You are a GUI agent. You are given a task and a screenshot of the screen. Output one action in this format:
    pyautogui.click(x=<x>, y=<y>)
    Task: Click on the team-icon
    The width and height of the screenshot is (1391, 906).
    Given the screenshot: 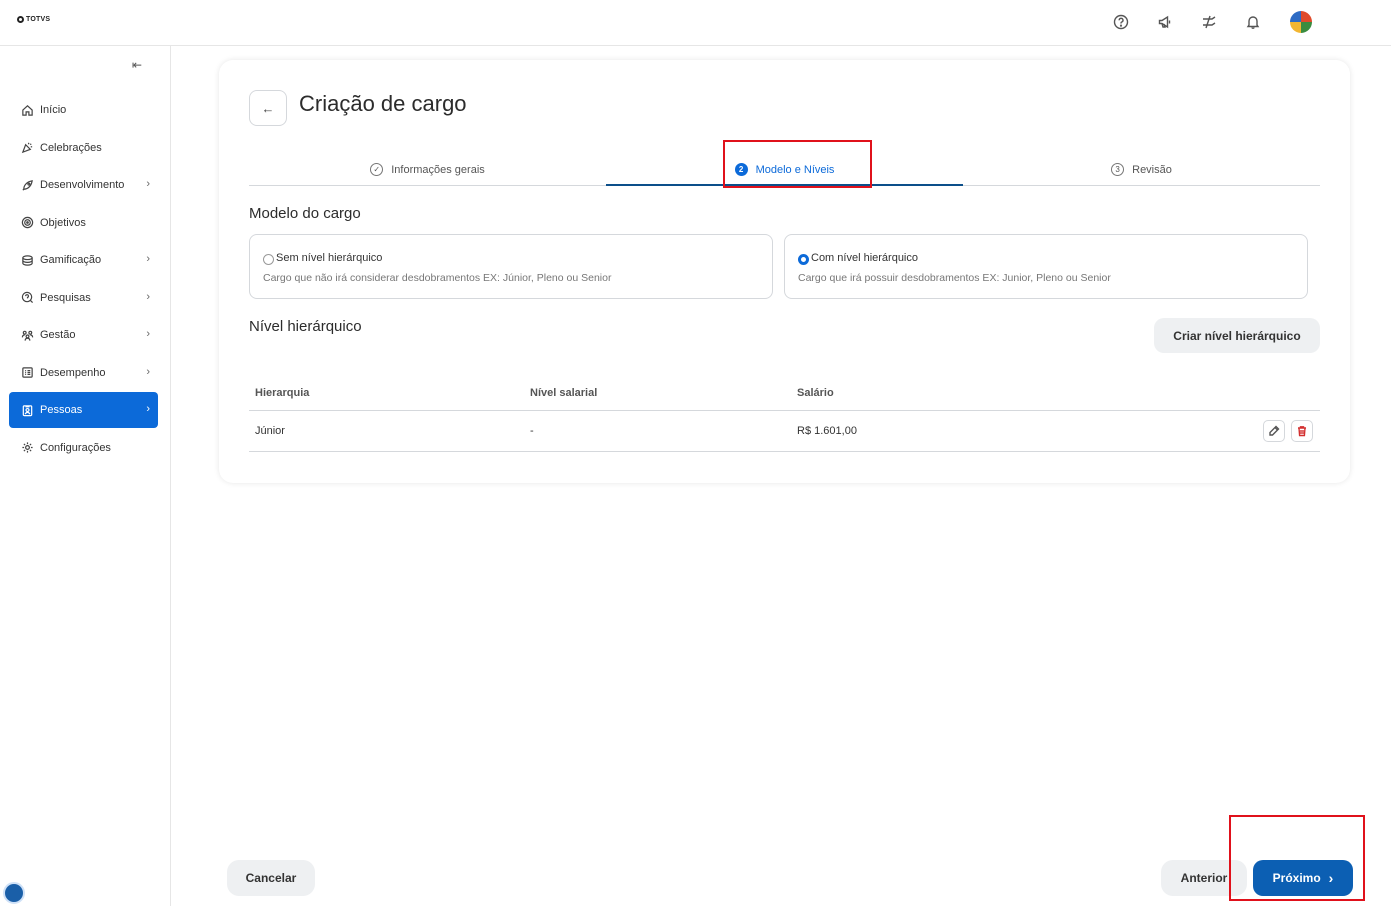 What is the action you would take?
    pyautogui.click(x=27, y=335)
    